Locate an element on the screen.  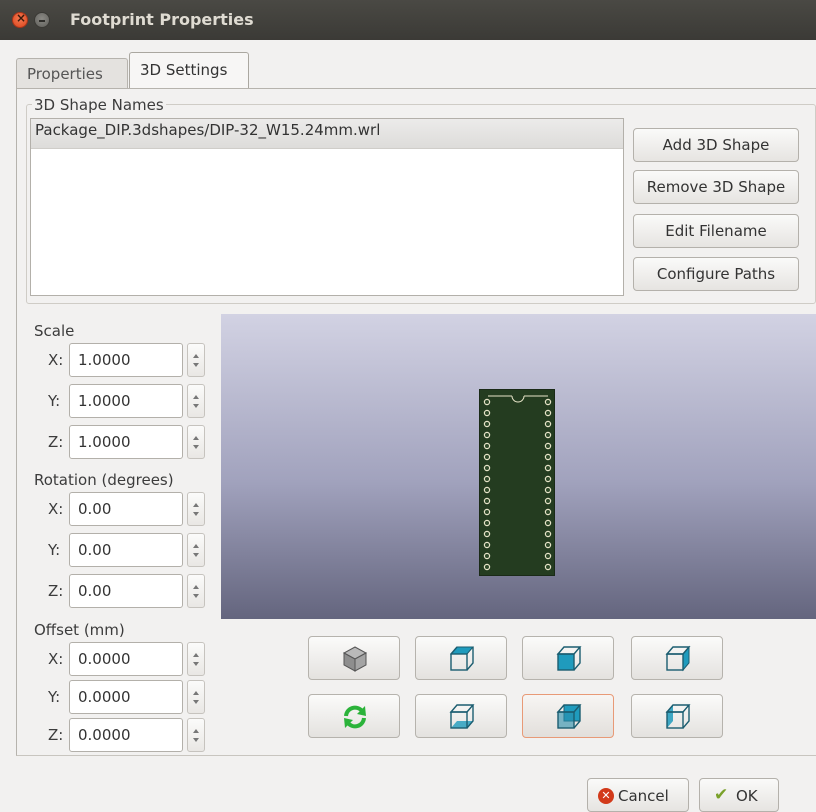
offset-z-input: 0.0000 is located at coordinates (126, 735).